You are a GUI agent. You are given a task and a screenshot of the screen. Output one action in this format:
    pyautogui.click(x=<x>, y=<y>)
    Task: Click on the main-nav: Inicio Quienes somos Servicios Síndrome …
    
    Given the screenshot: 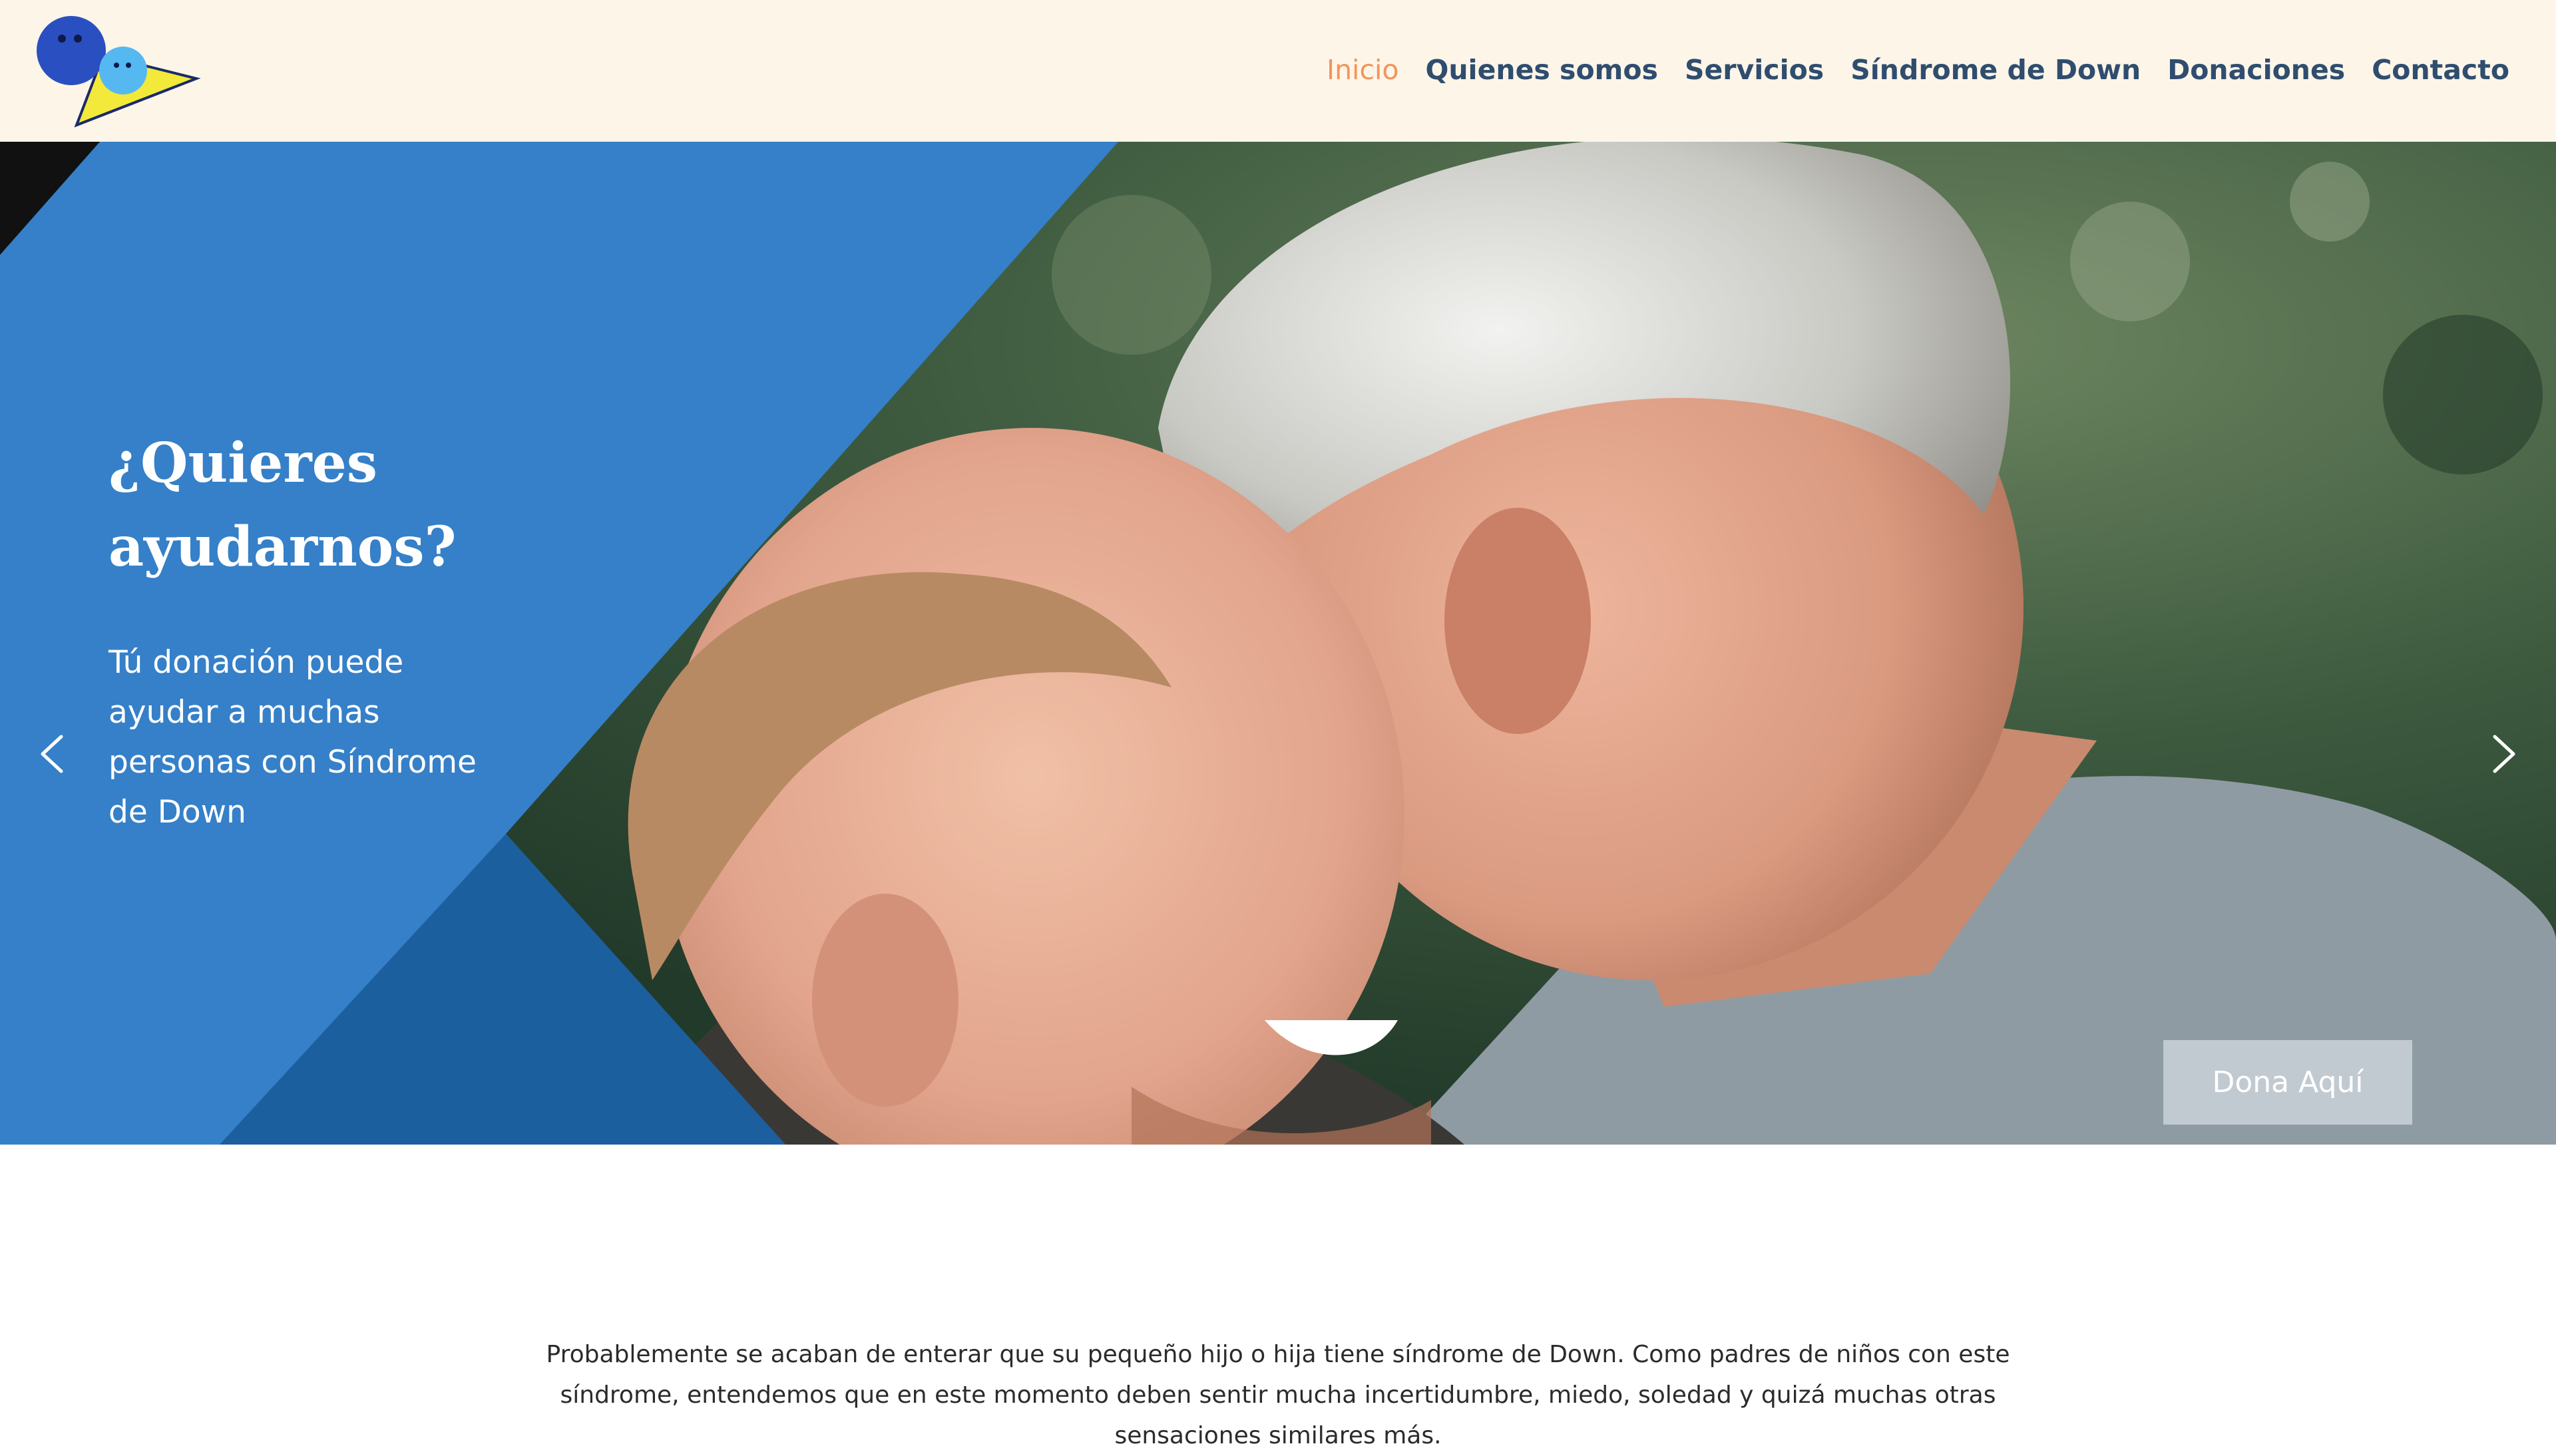 What is the action you would take?
    pyautogui.click(x=1918, y=70)
    